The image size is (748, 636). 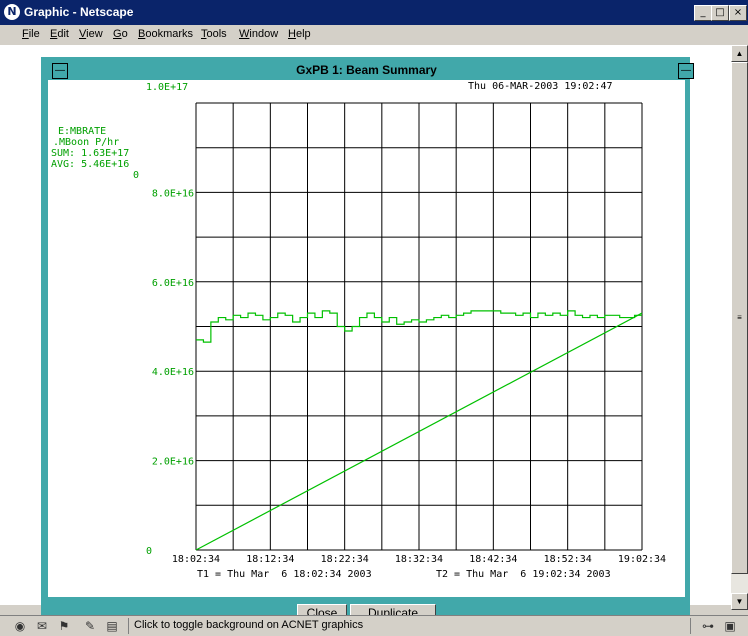 What do you see at coordinates (90, 626) in the screenshot?
I see `composer-icon: ✎` at bounding box center [90, 626].